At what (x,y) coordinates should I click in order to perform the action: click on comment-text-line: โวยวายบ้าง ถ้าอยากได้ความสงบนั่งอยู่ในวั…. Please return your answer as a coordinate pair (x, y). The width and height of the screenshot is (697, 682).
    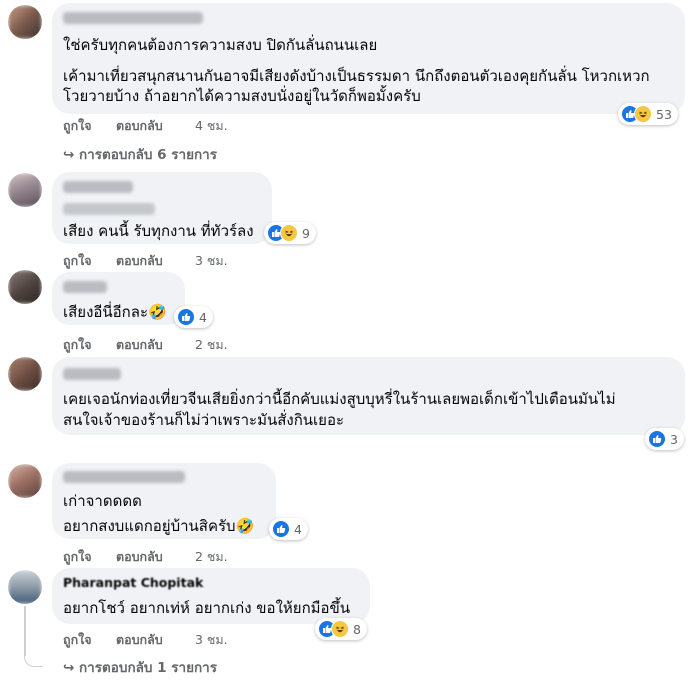
    Looking at the image, I should click on (242, 96).